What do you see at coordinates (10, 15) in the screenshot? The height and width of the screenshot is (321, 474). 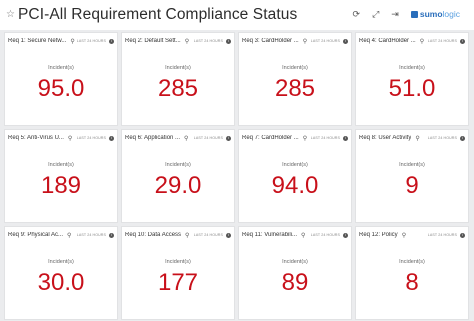 I see `star-icon: ☆` at bounding box center [10, 15].